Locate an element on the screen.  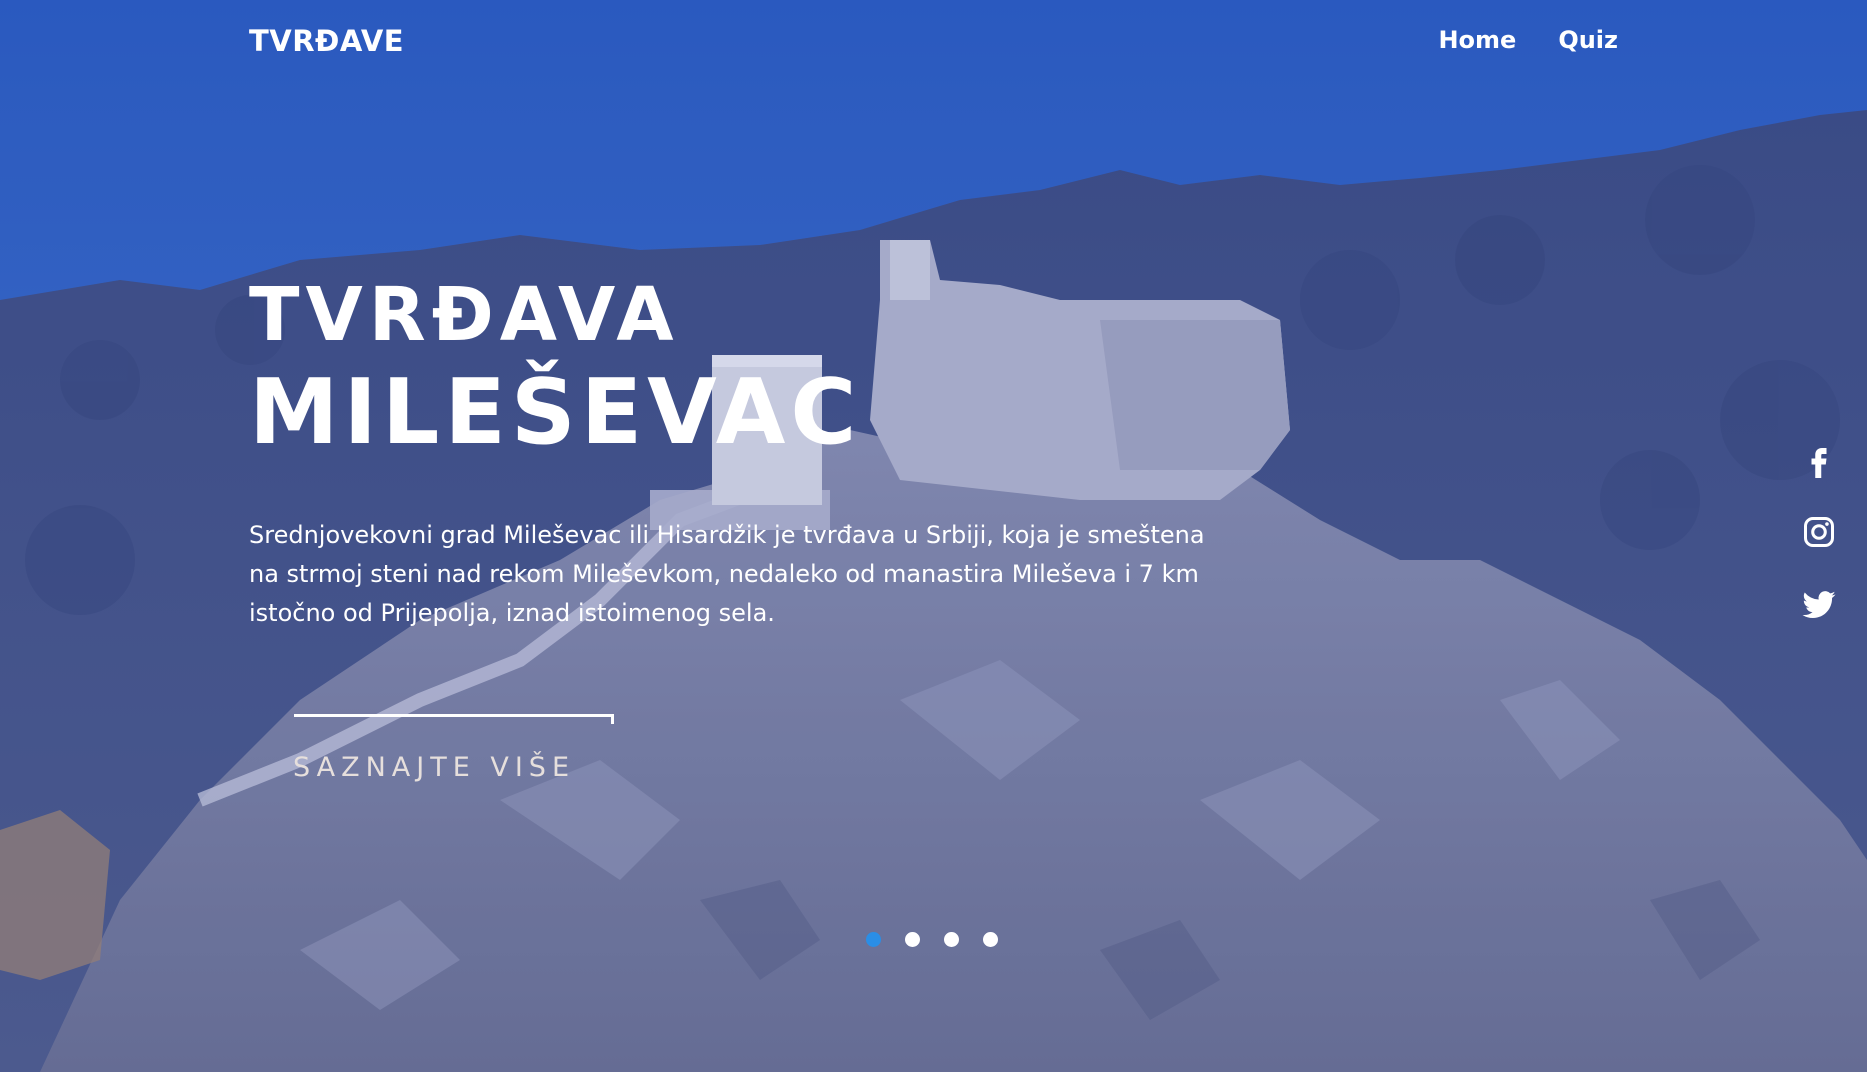
nav-link-home: Home is located at coordinates (1477, 40).